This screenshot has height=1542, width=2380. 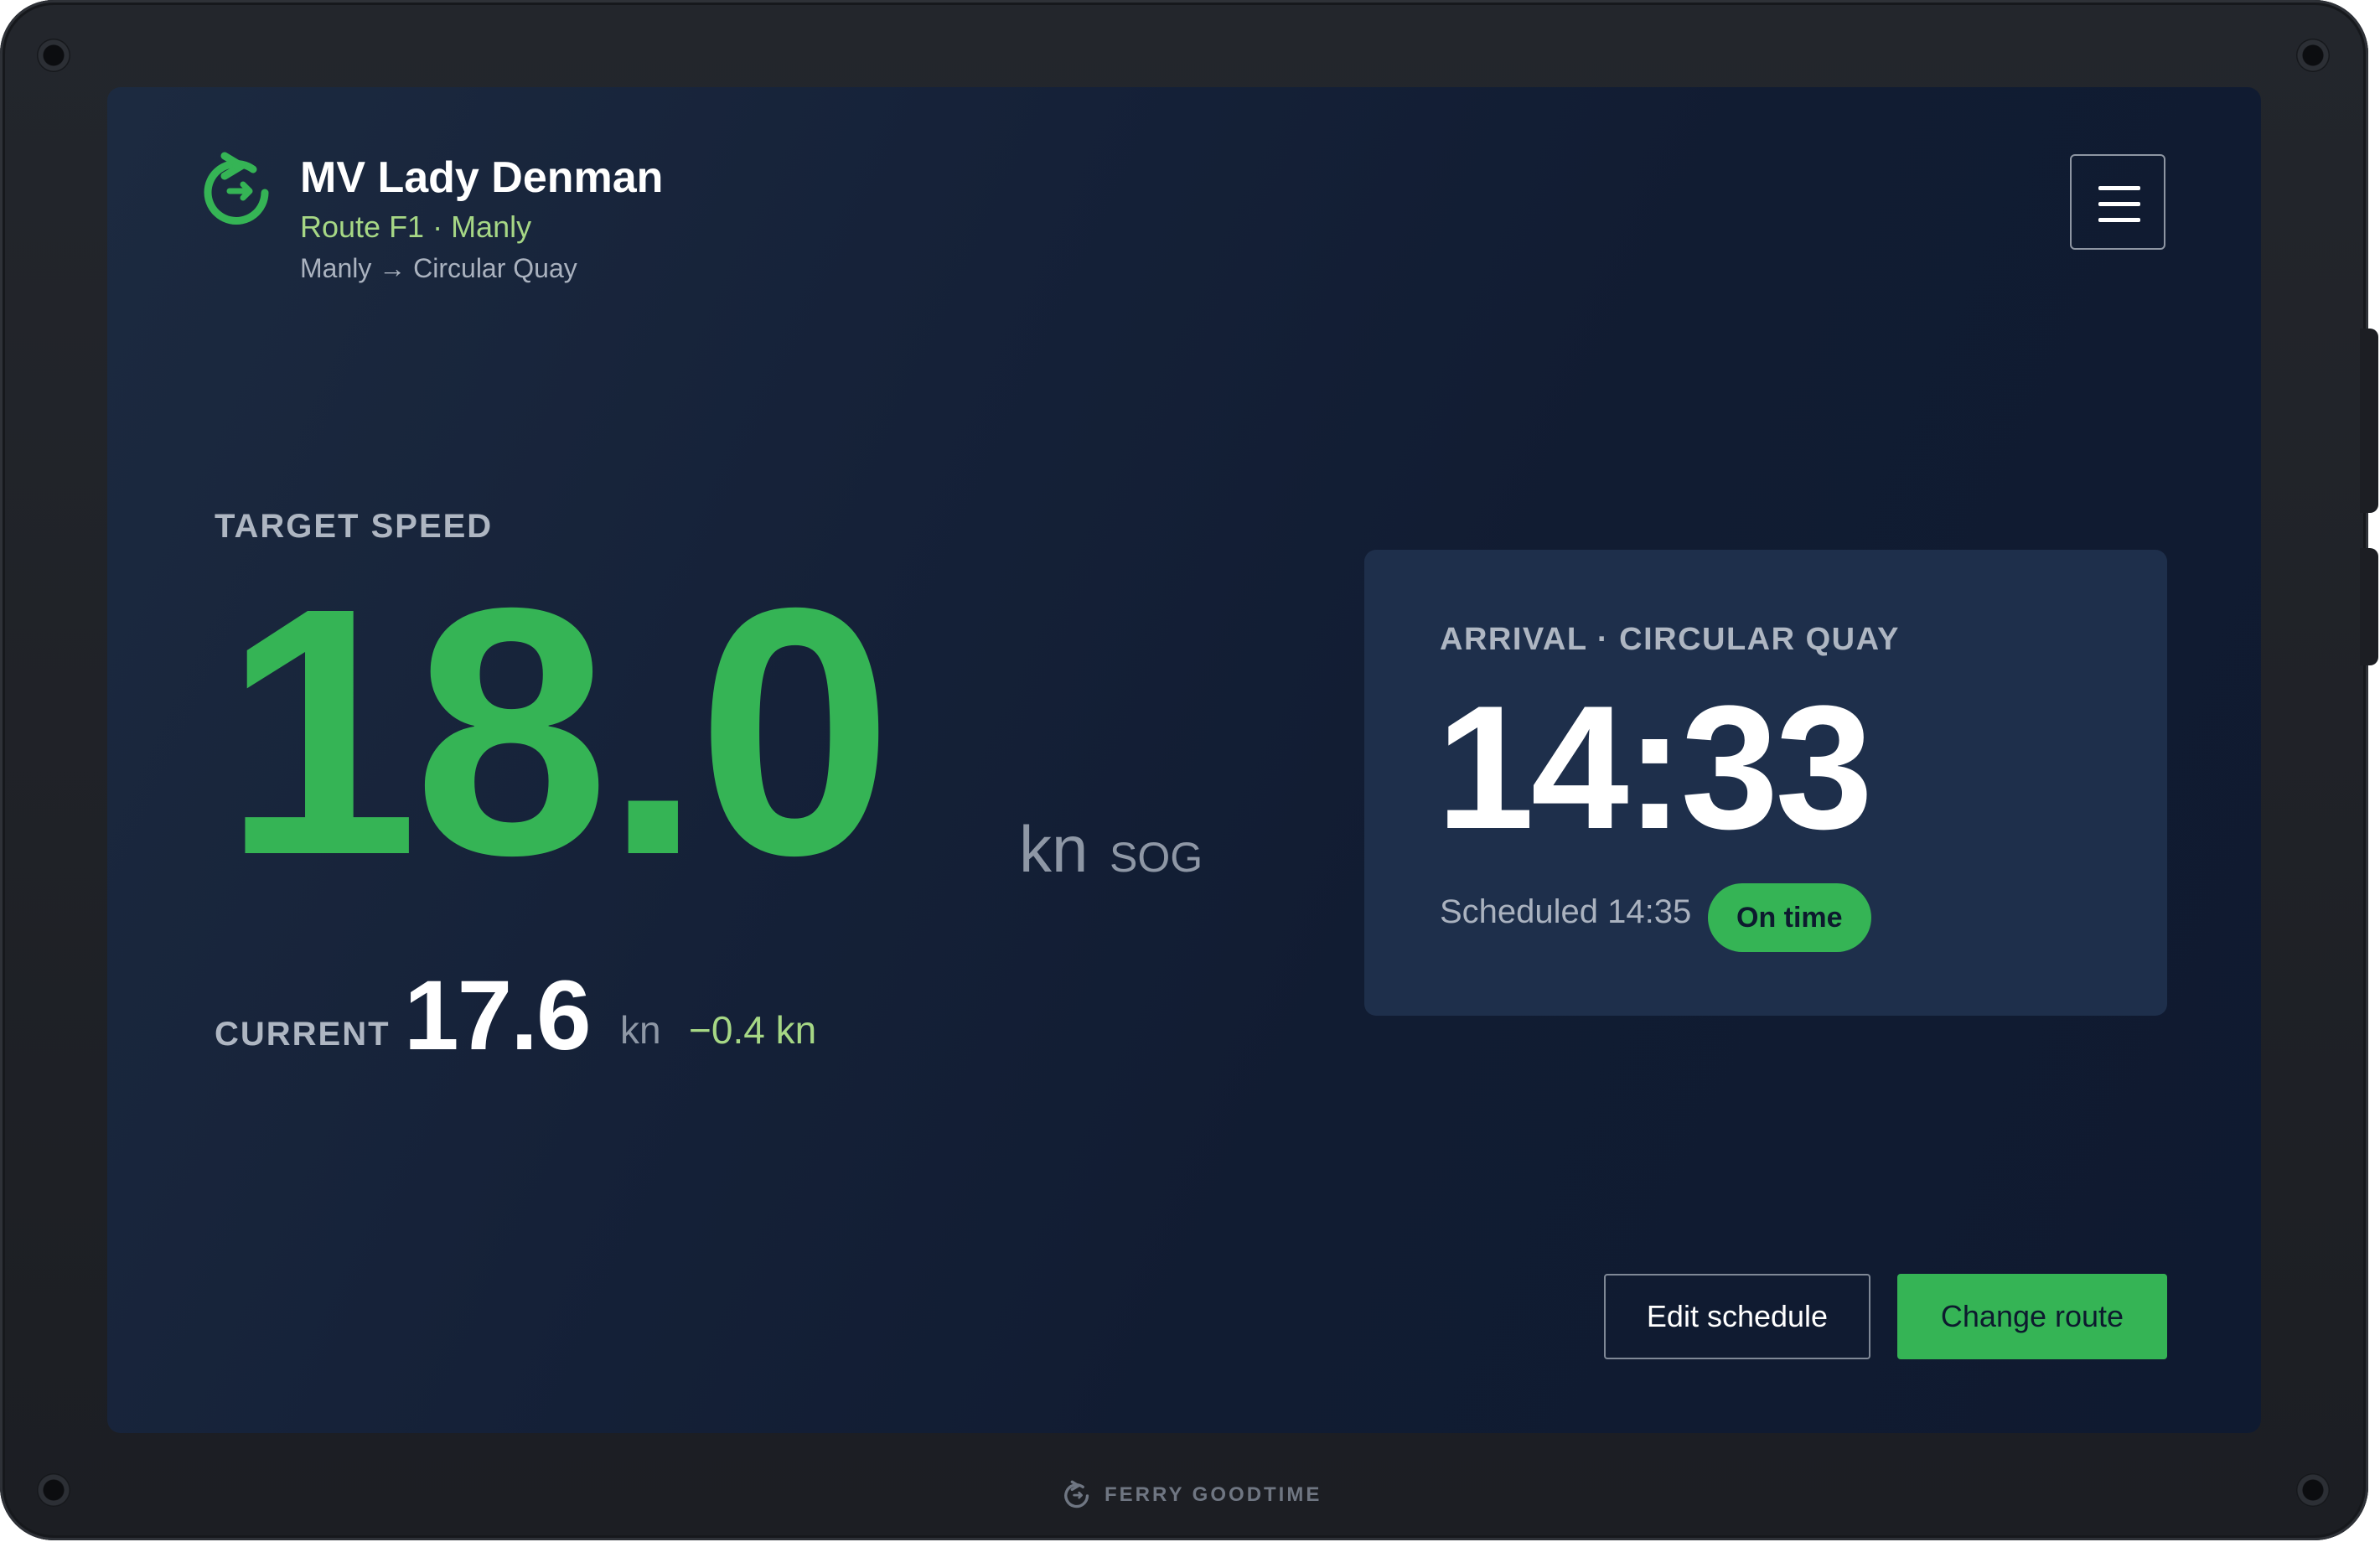 What do you see at coordinates (416, 227) in the screenshot?
I see `route-name: Route F1 · Manly` at bounding box center [416, 227].